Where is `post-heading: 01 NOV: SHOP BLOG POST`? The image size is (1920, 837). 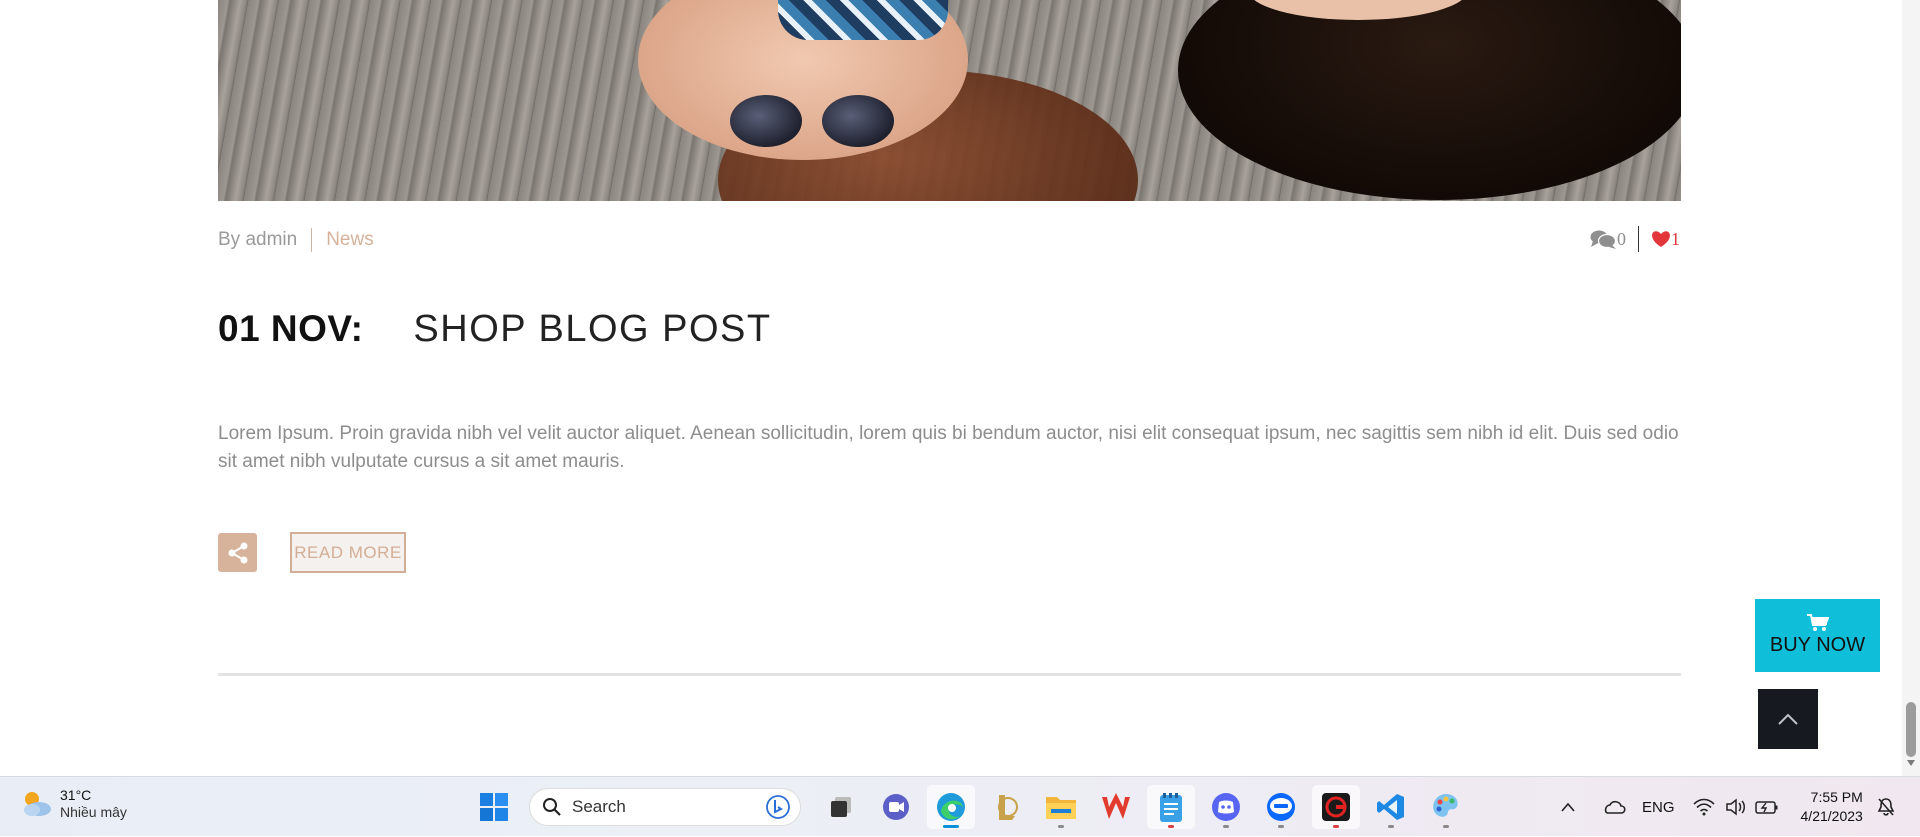 post-heading: 01 NOV: SHOP BLOG POST is located at coordinates (495, 329).